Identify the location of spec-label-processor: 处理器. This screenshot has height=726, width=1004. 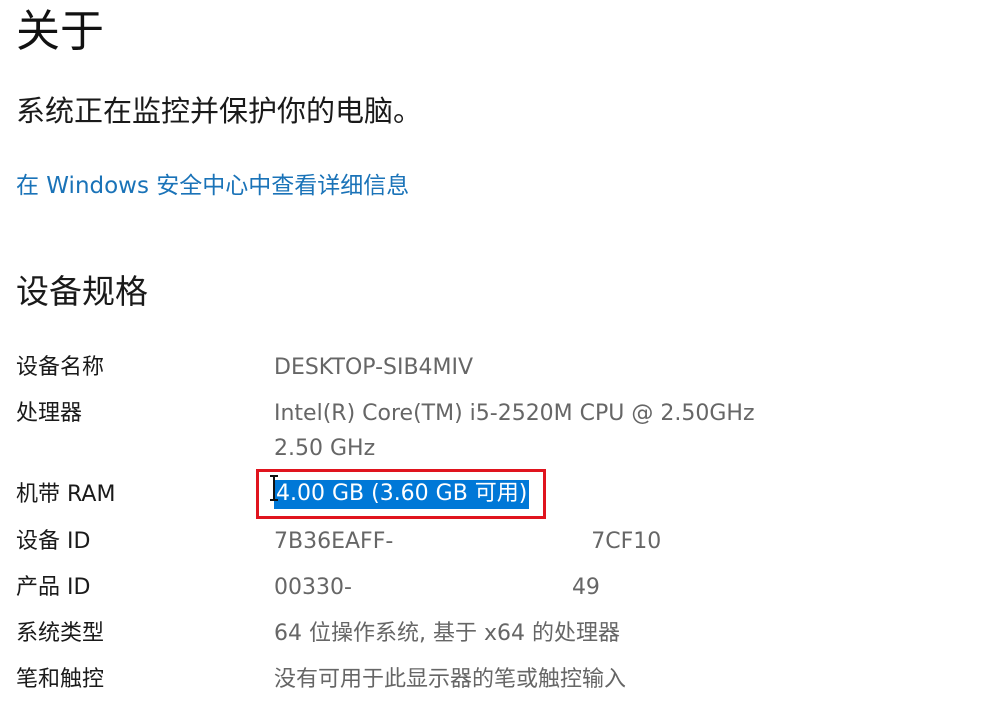
(49, 413).